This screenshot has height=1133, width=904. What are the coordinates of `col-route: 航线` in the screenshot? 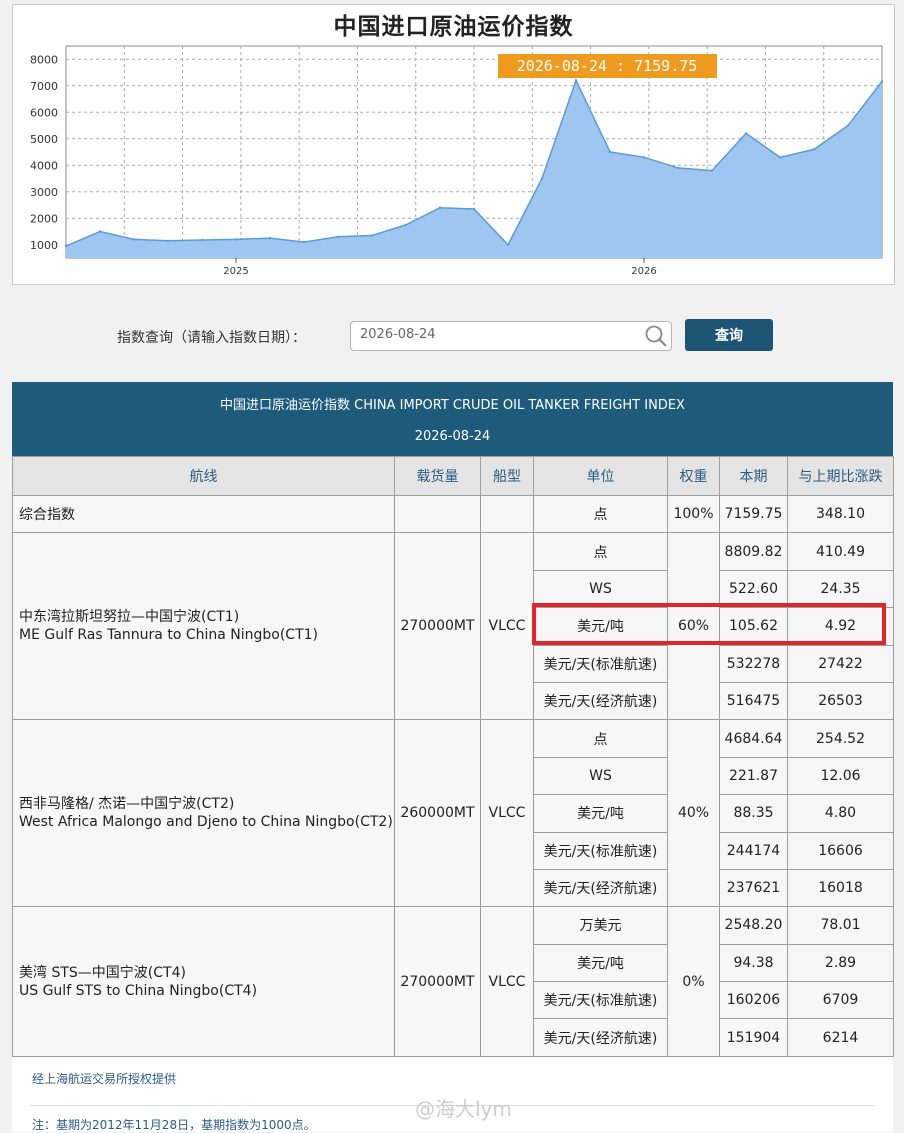 It's located at (203, 476).